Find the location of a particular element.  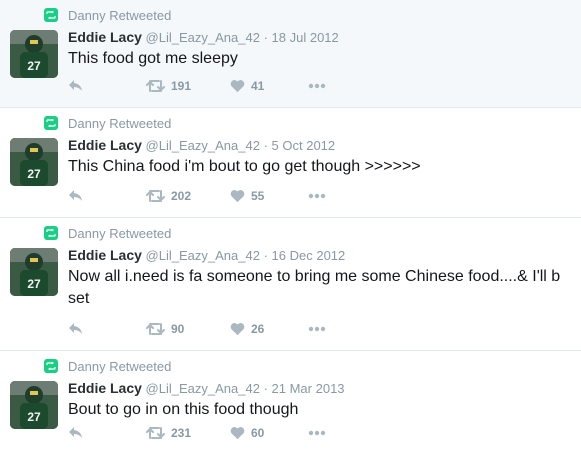

like-button: 55 is located at coordinates (247, 196).